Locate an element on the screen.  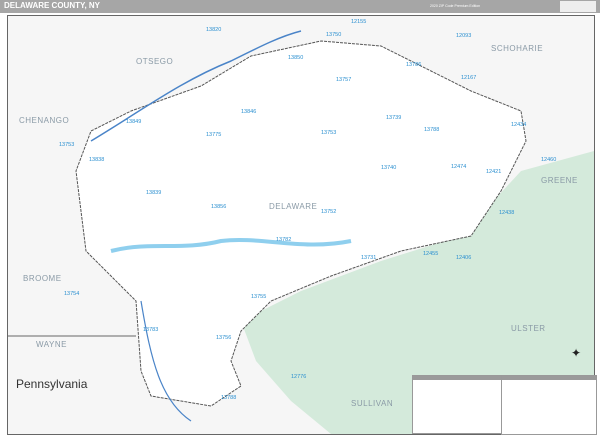
county-label: SCHOHARIE is located at coordinates (517, 48).